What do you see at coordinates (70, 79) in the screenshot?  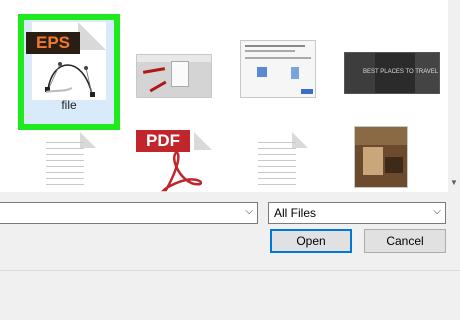 I see `bezier-curve-icon` at bounding box center [70, 79].